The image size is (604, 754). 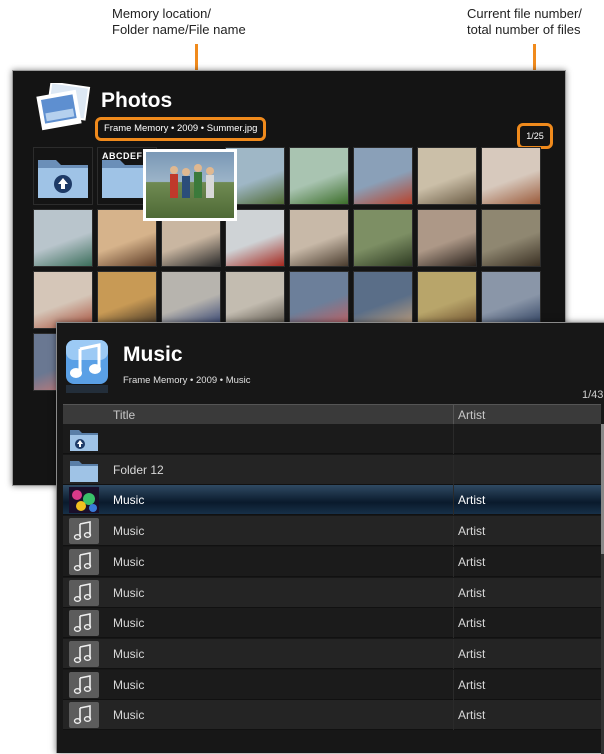 What do you see at coordinates (332, 469) in the screenshot?
I see `music-row: Folder 12` at bounding box center [332, 469].